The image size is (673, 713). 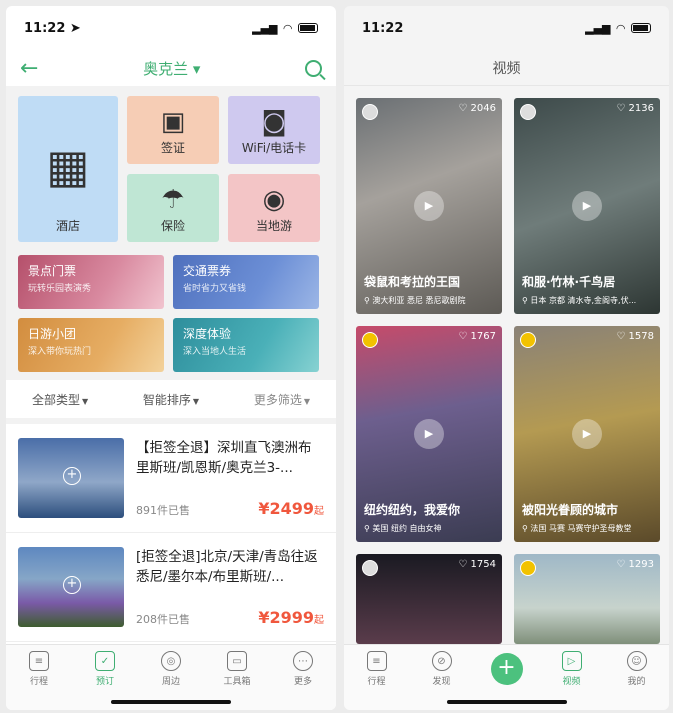 What do you see at coordinates (273, 226) in the screenshot?
I see `local-label: 当地游` at bounding box center [273, 226].